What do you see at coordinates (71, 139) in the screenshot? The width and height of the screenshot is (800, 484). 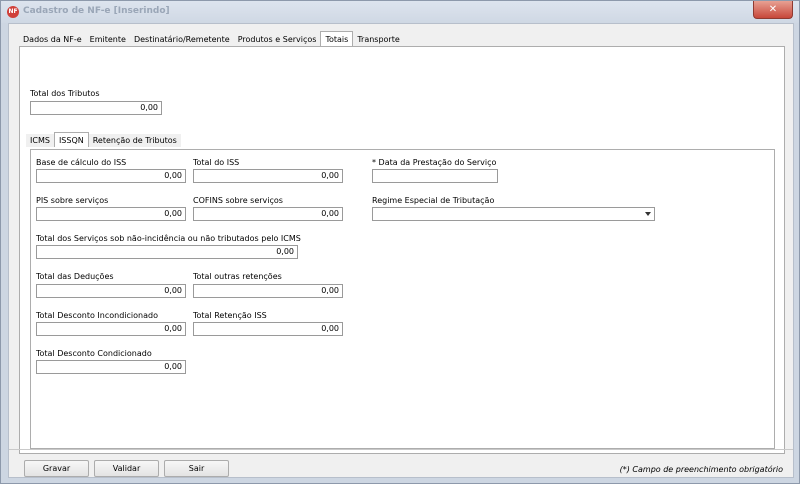 I see `subtab-issqn: ISSQN` at bounding box center [71, 139].